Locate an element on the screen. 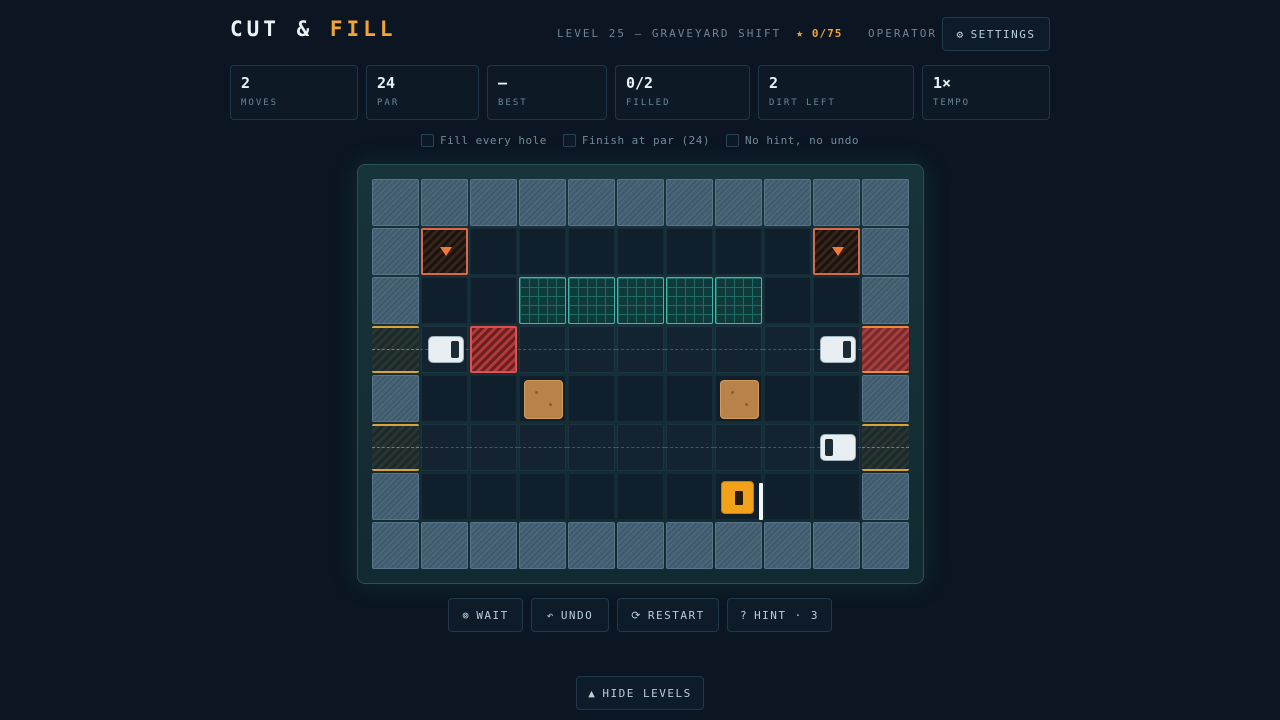 This screenshot has width=1280, height=720. settings-button: ⚙ SETTINGS is located at coordinates (996, 34).